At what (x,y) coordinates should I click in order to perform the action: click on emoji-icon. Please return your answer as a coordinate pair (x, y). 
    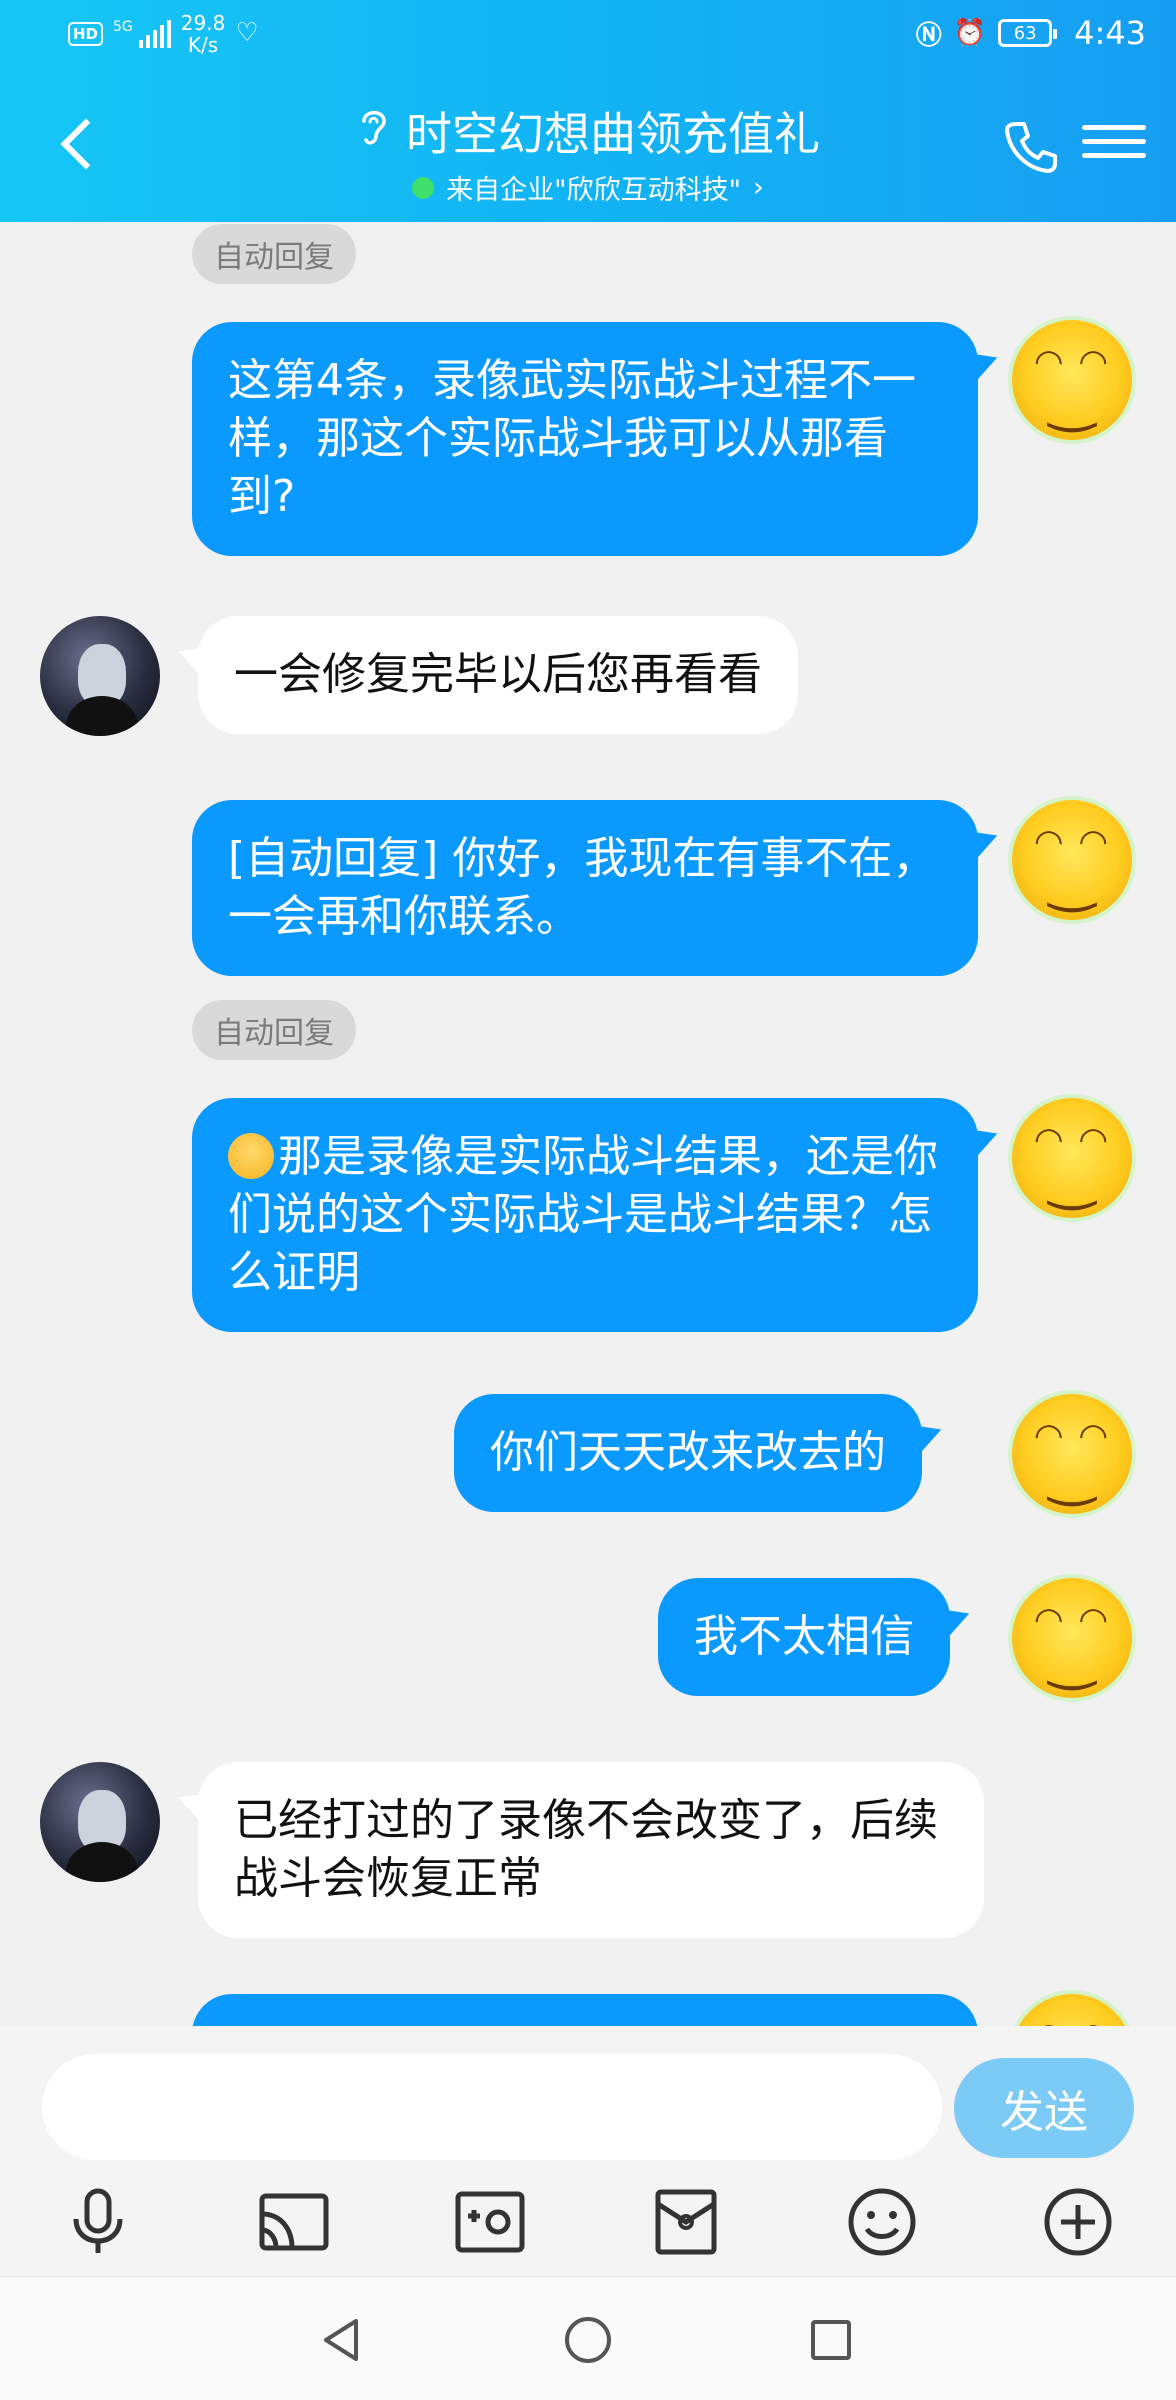
    Looking at the image, I should click on (882, 2222).